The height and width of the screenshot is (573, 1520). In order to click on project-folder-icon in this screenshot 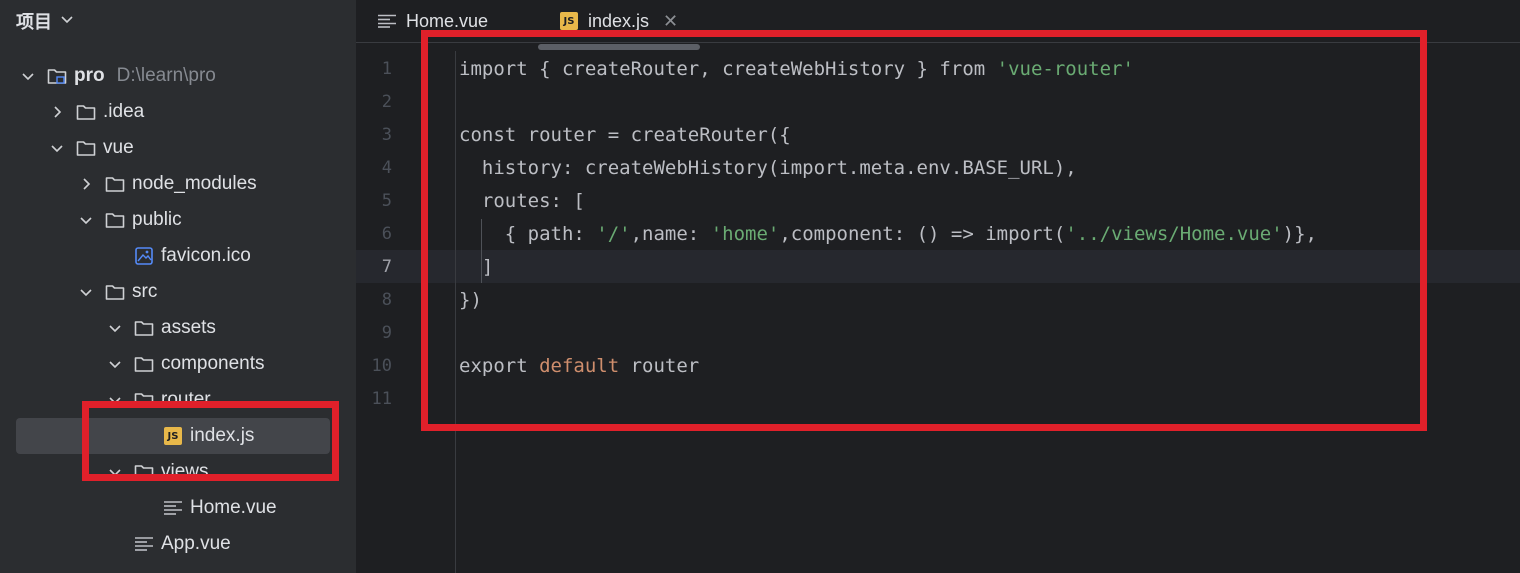, I will do `click(57, 76)`.